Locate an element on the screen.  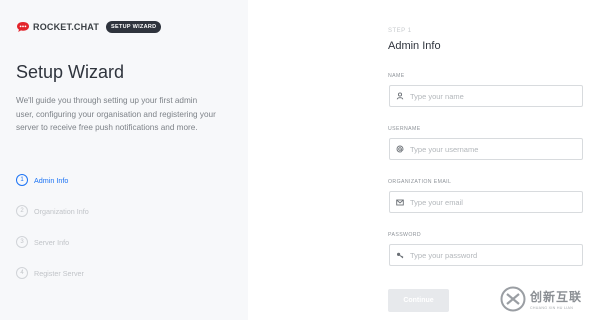
email-field is located at coordinates (486, 202).